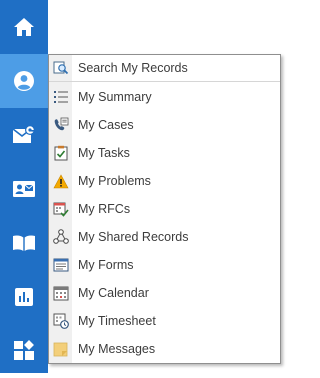 This screenshot has width=320, height=378. I want to click on message-note-icon, so click(60, 349).